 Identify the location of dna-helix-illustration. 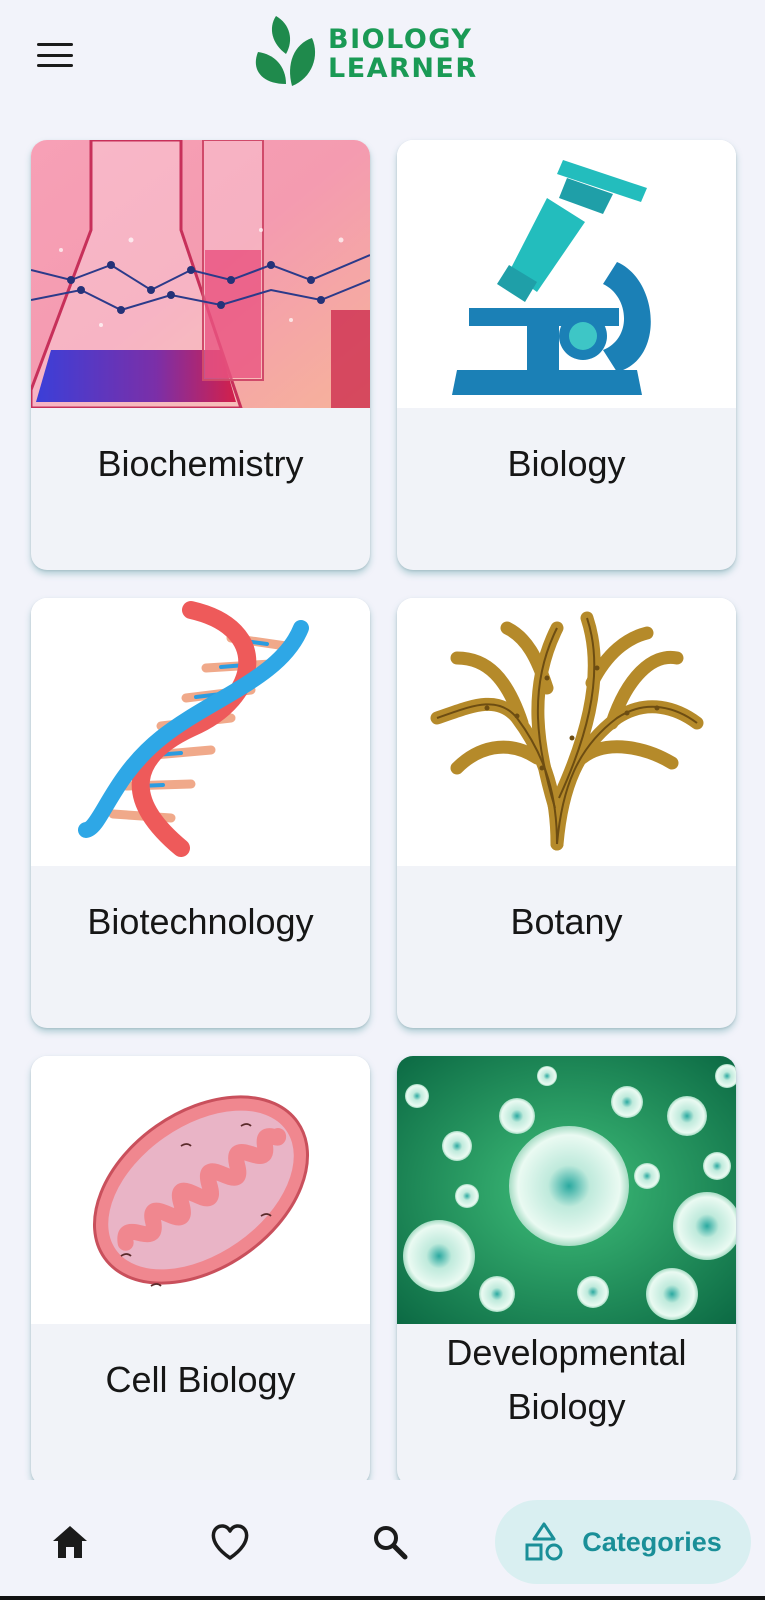
(200, 732).